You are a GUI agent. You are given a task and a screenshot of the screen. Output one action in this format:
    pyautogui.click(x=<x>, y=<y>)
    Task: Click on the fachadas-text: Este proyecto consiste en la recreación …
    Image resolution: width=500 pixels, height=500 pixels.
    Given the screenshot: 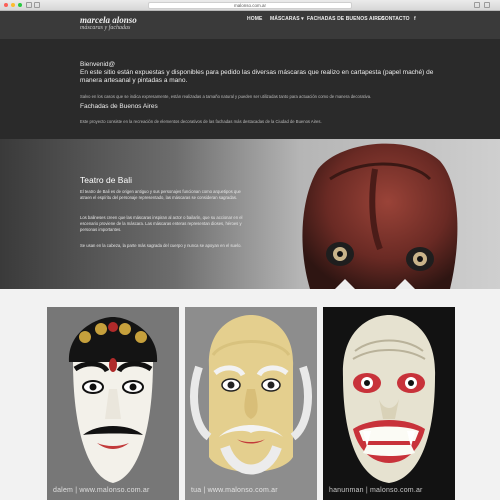 What is the action you would take?
    pyautogui.click(x=201, y=121)
    